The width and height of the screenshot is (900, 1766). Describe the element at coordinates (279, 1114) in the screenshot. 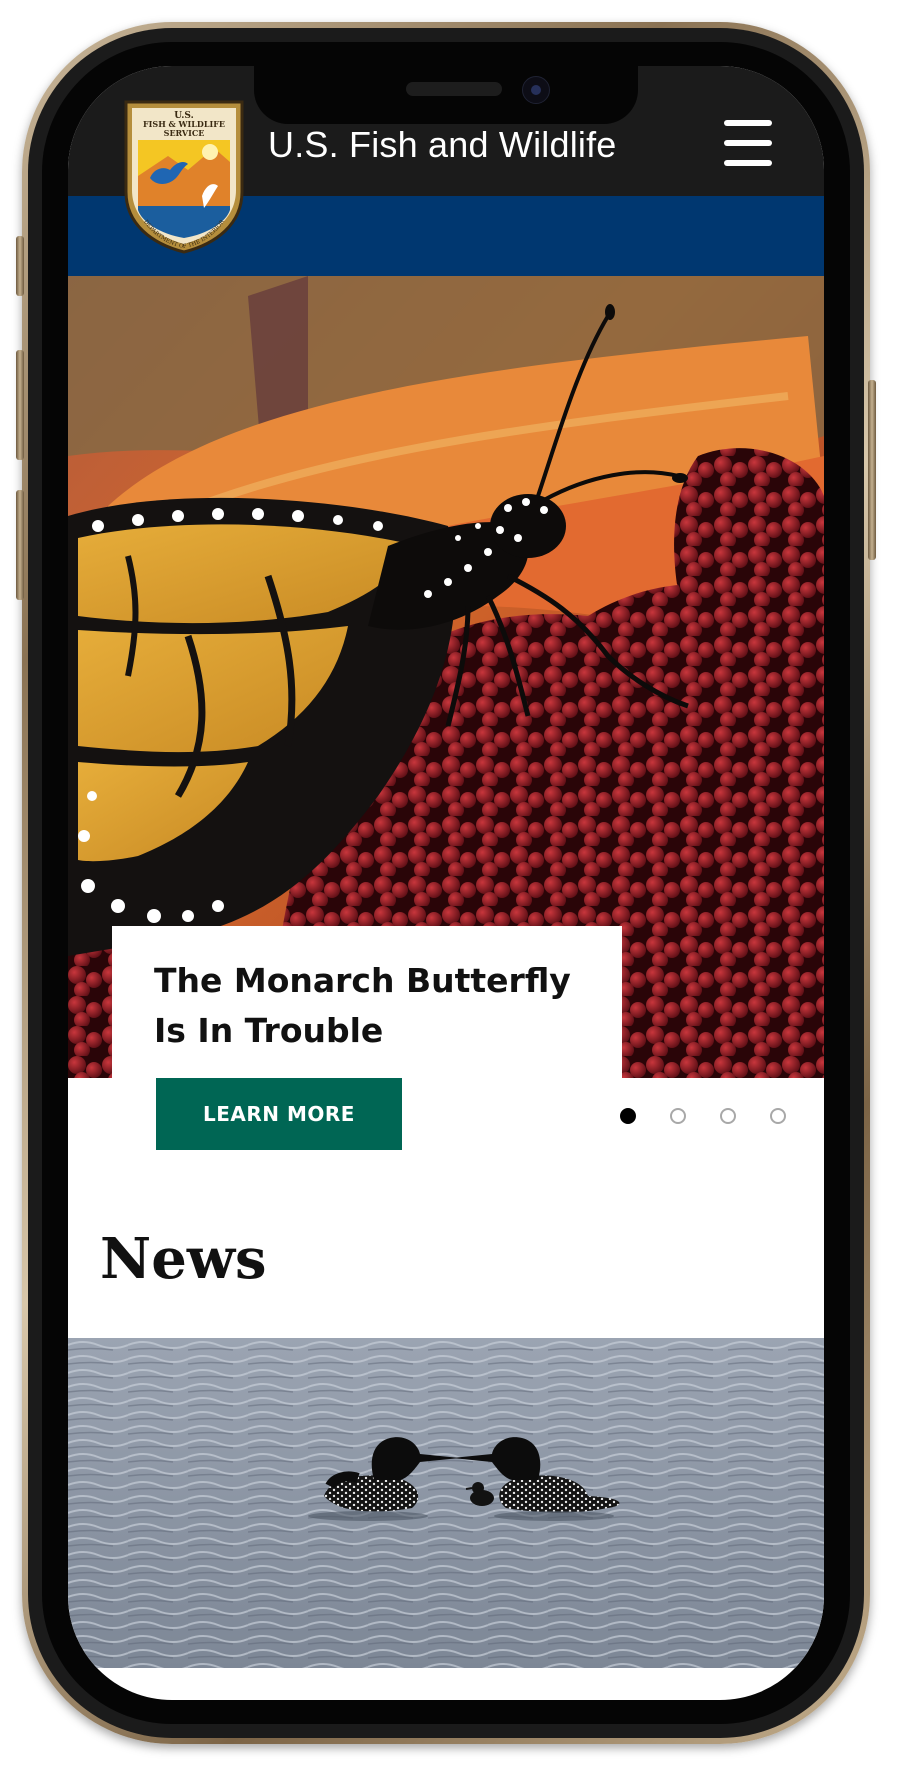

I see `learn-more-button: LEARN MORE` at that location.